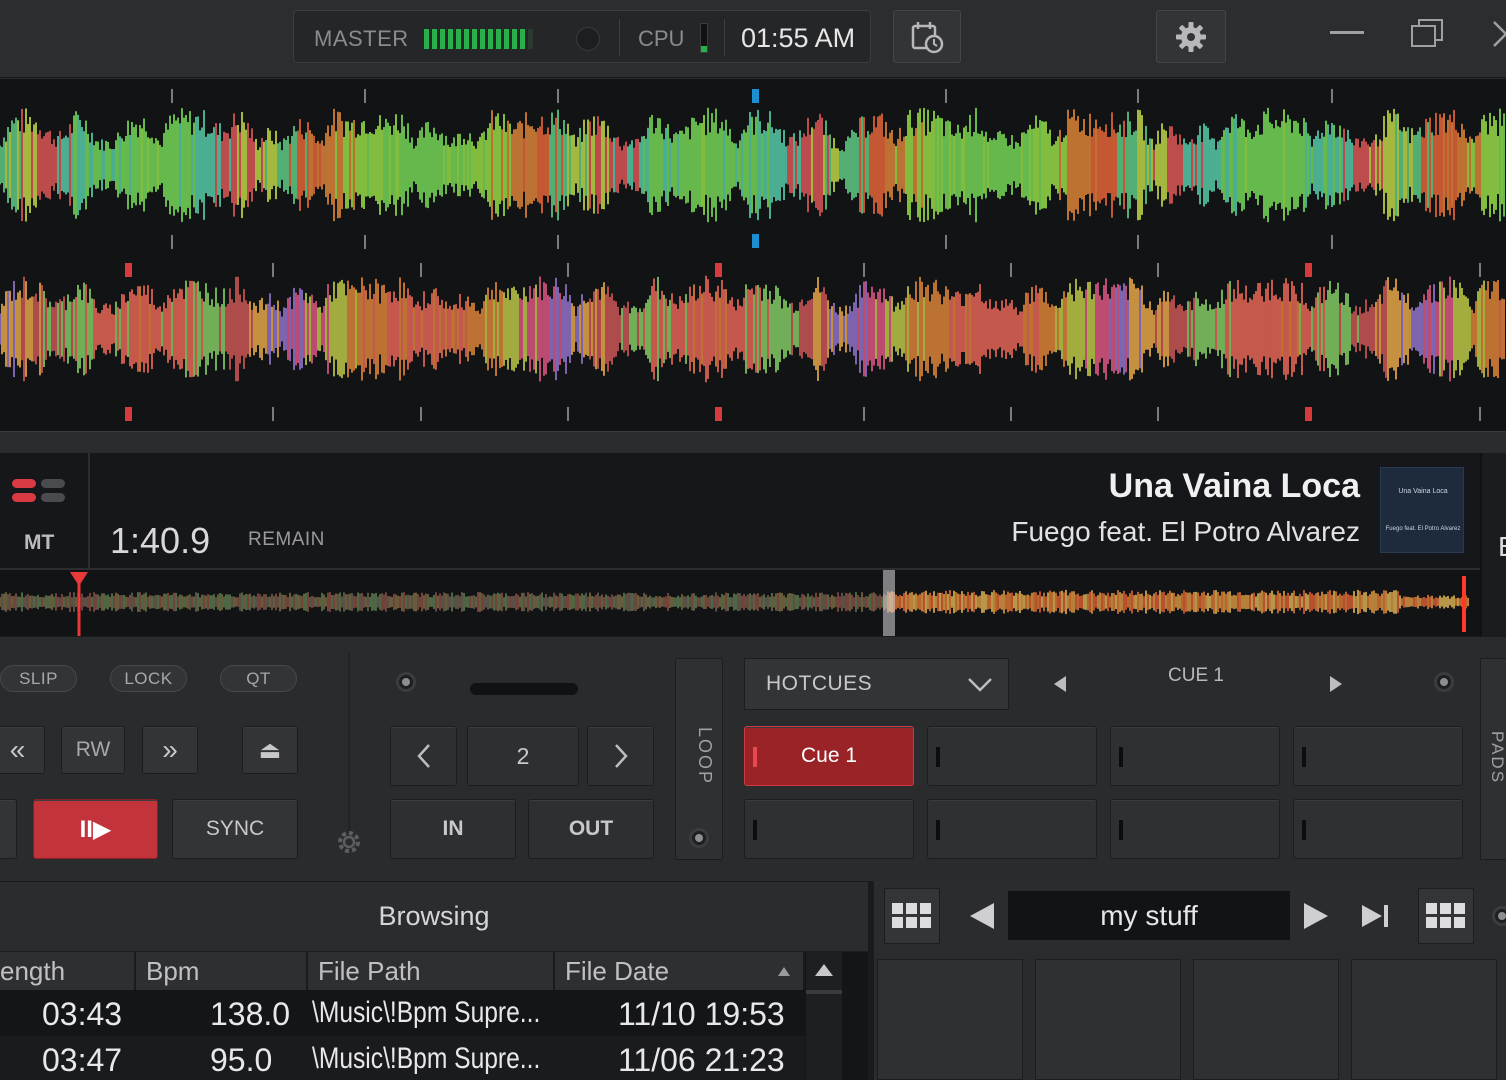 This screenshot has width=1506, height=1080. What do you see at coordinates (876, 684) in the screenshot?
I see `pad-mode-dropdown: HOTCUES` at bounding box center [876, 684].